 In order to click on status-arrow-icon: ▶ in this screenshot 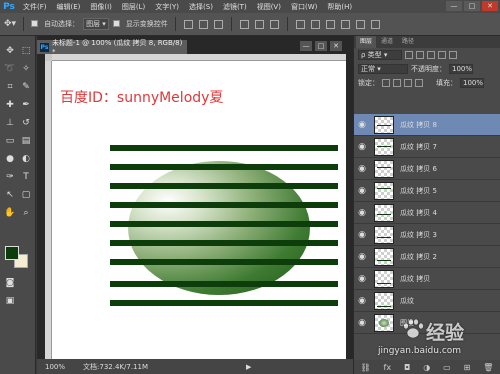, I will do `click(248, 367)`.